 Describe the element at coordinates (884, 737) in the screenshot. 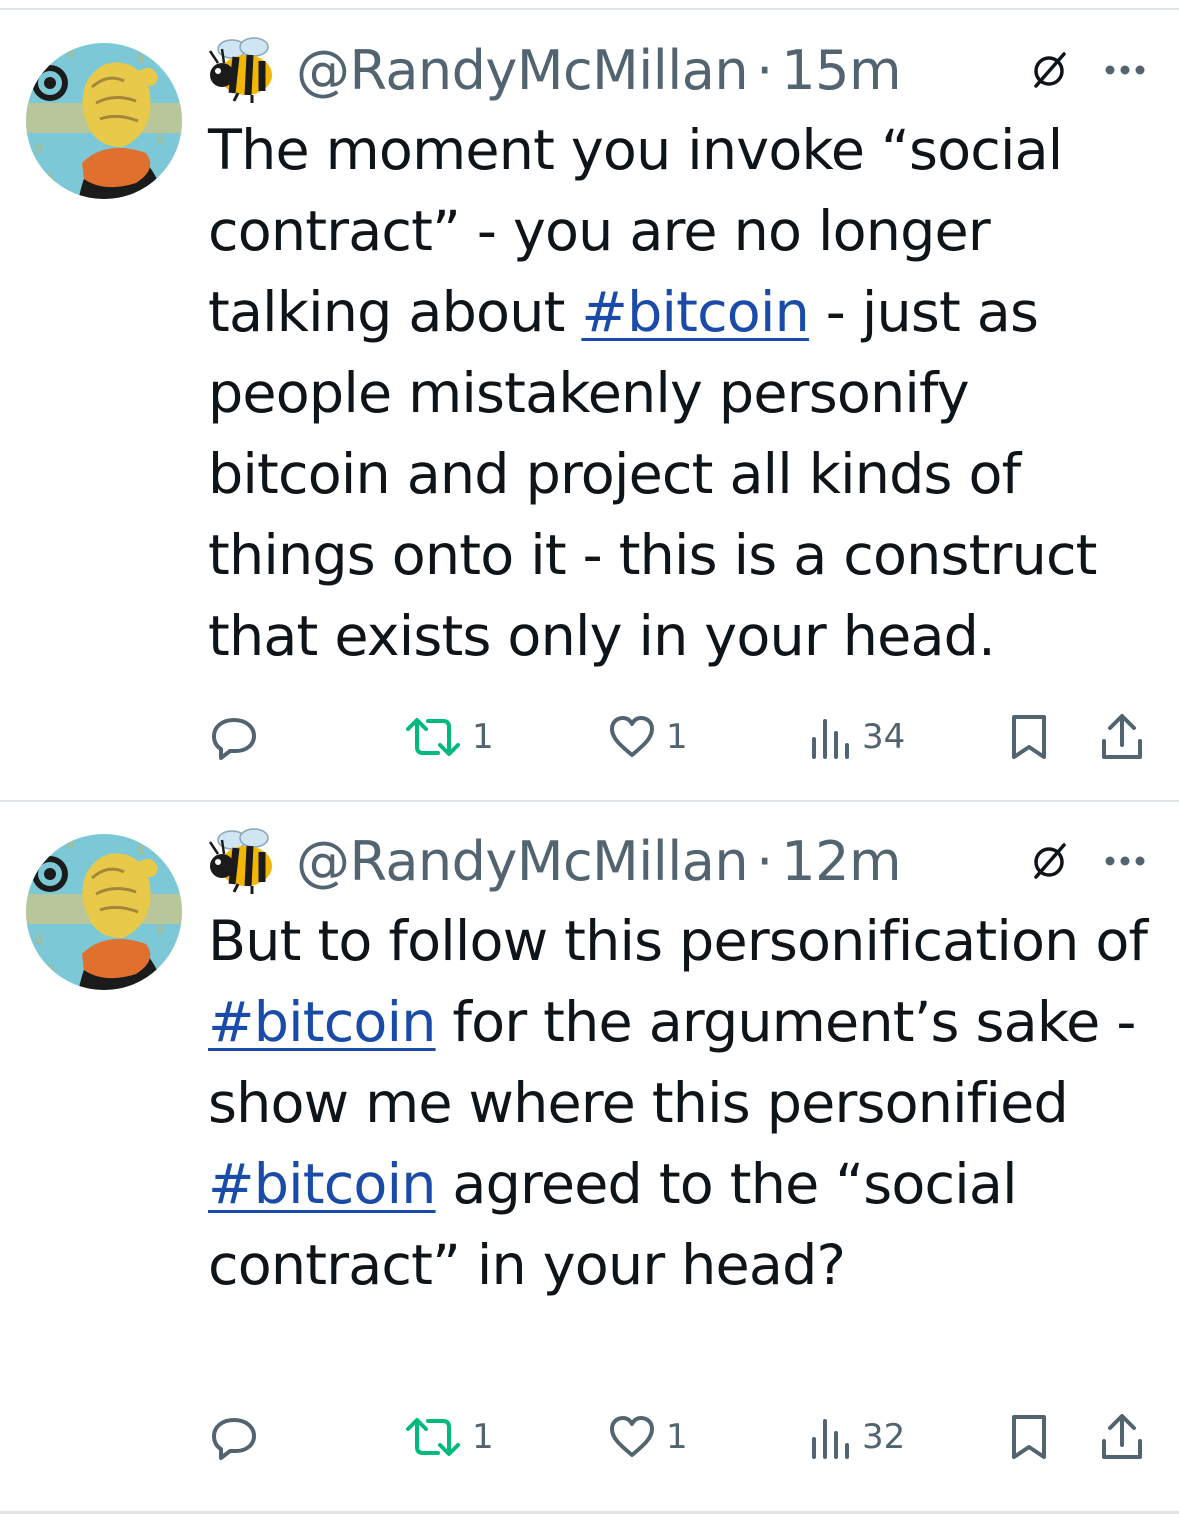

I see `views-count: 34` at that location.